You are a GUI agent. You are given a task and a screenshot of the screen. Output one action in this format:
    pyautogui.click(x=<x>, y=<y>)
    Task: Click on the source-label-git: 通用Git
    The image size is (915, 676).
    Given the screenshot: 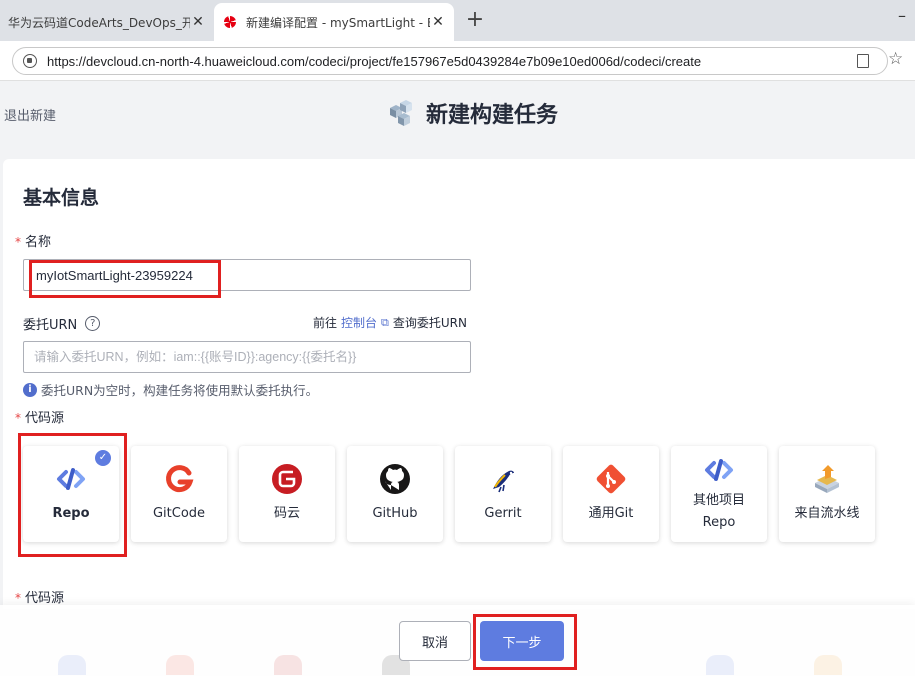 What is the action you would take?
    pyautogui.click(x=611, y=513)
    